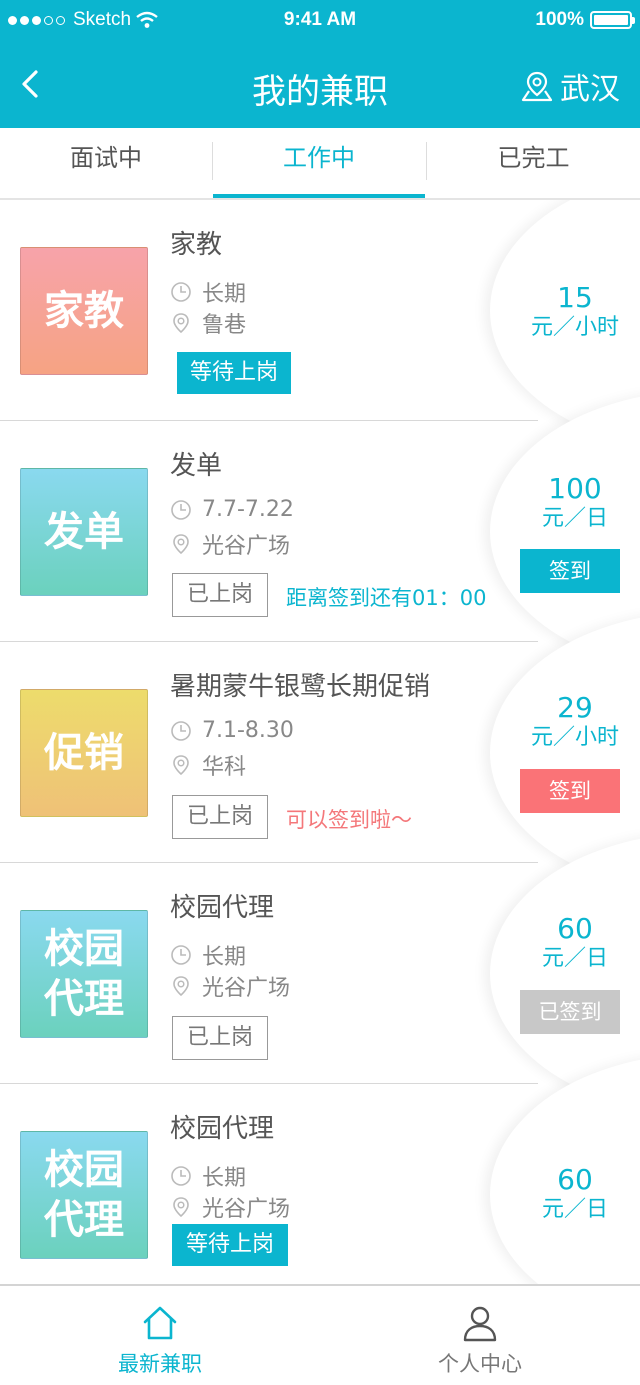  What do you see at coordinates (585, 20) in the screenshot?
I see `battery-group: 100%` at bounding box center [585, 20].